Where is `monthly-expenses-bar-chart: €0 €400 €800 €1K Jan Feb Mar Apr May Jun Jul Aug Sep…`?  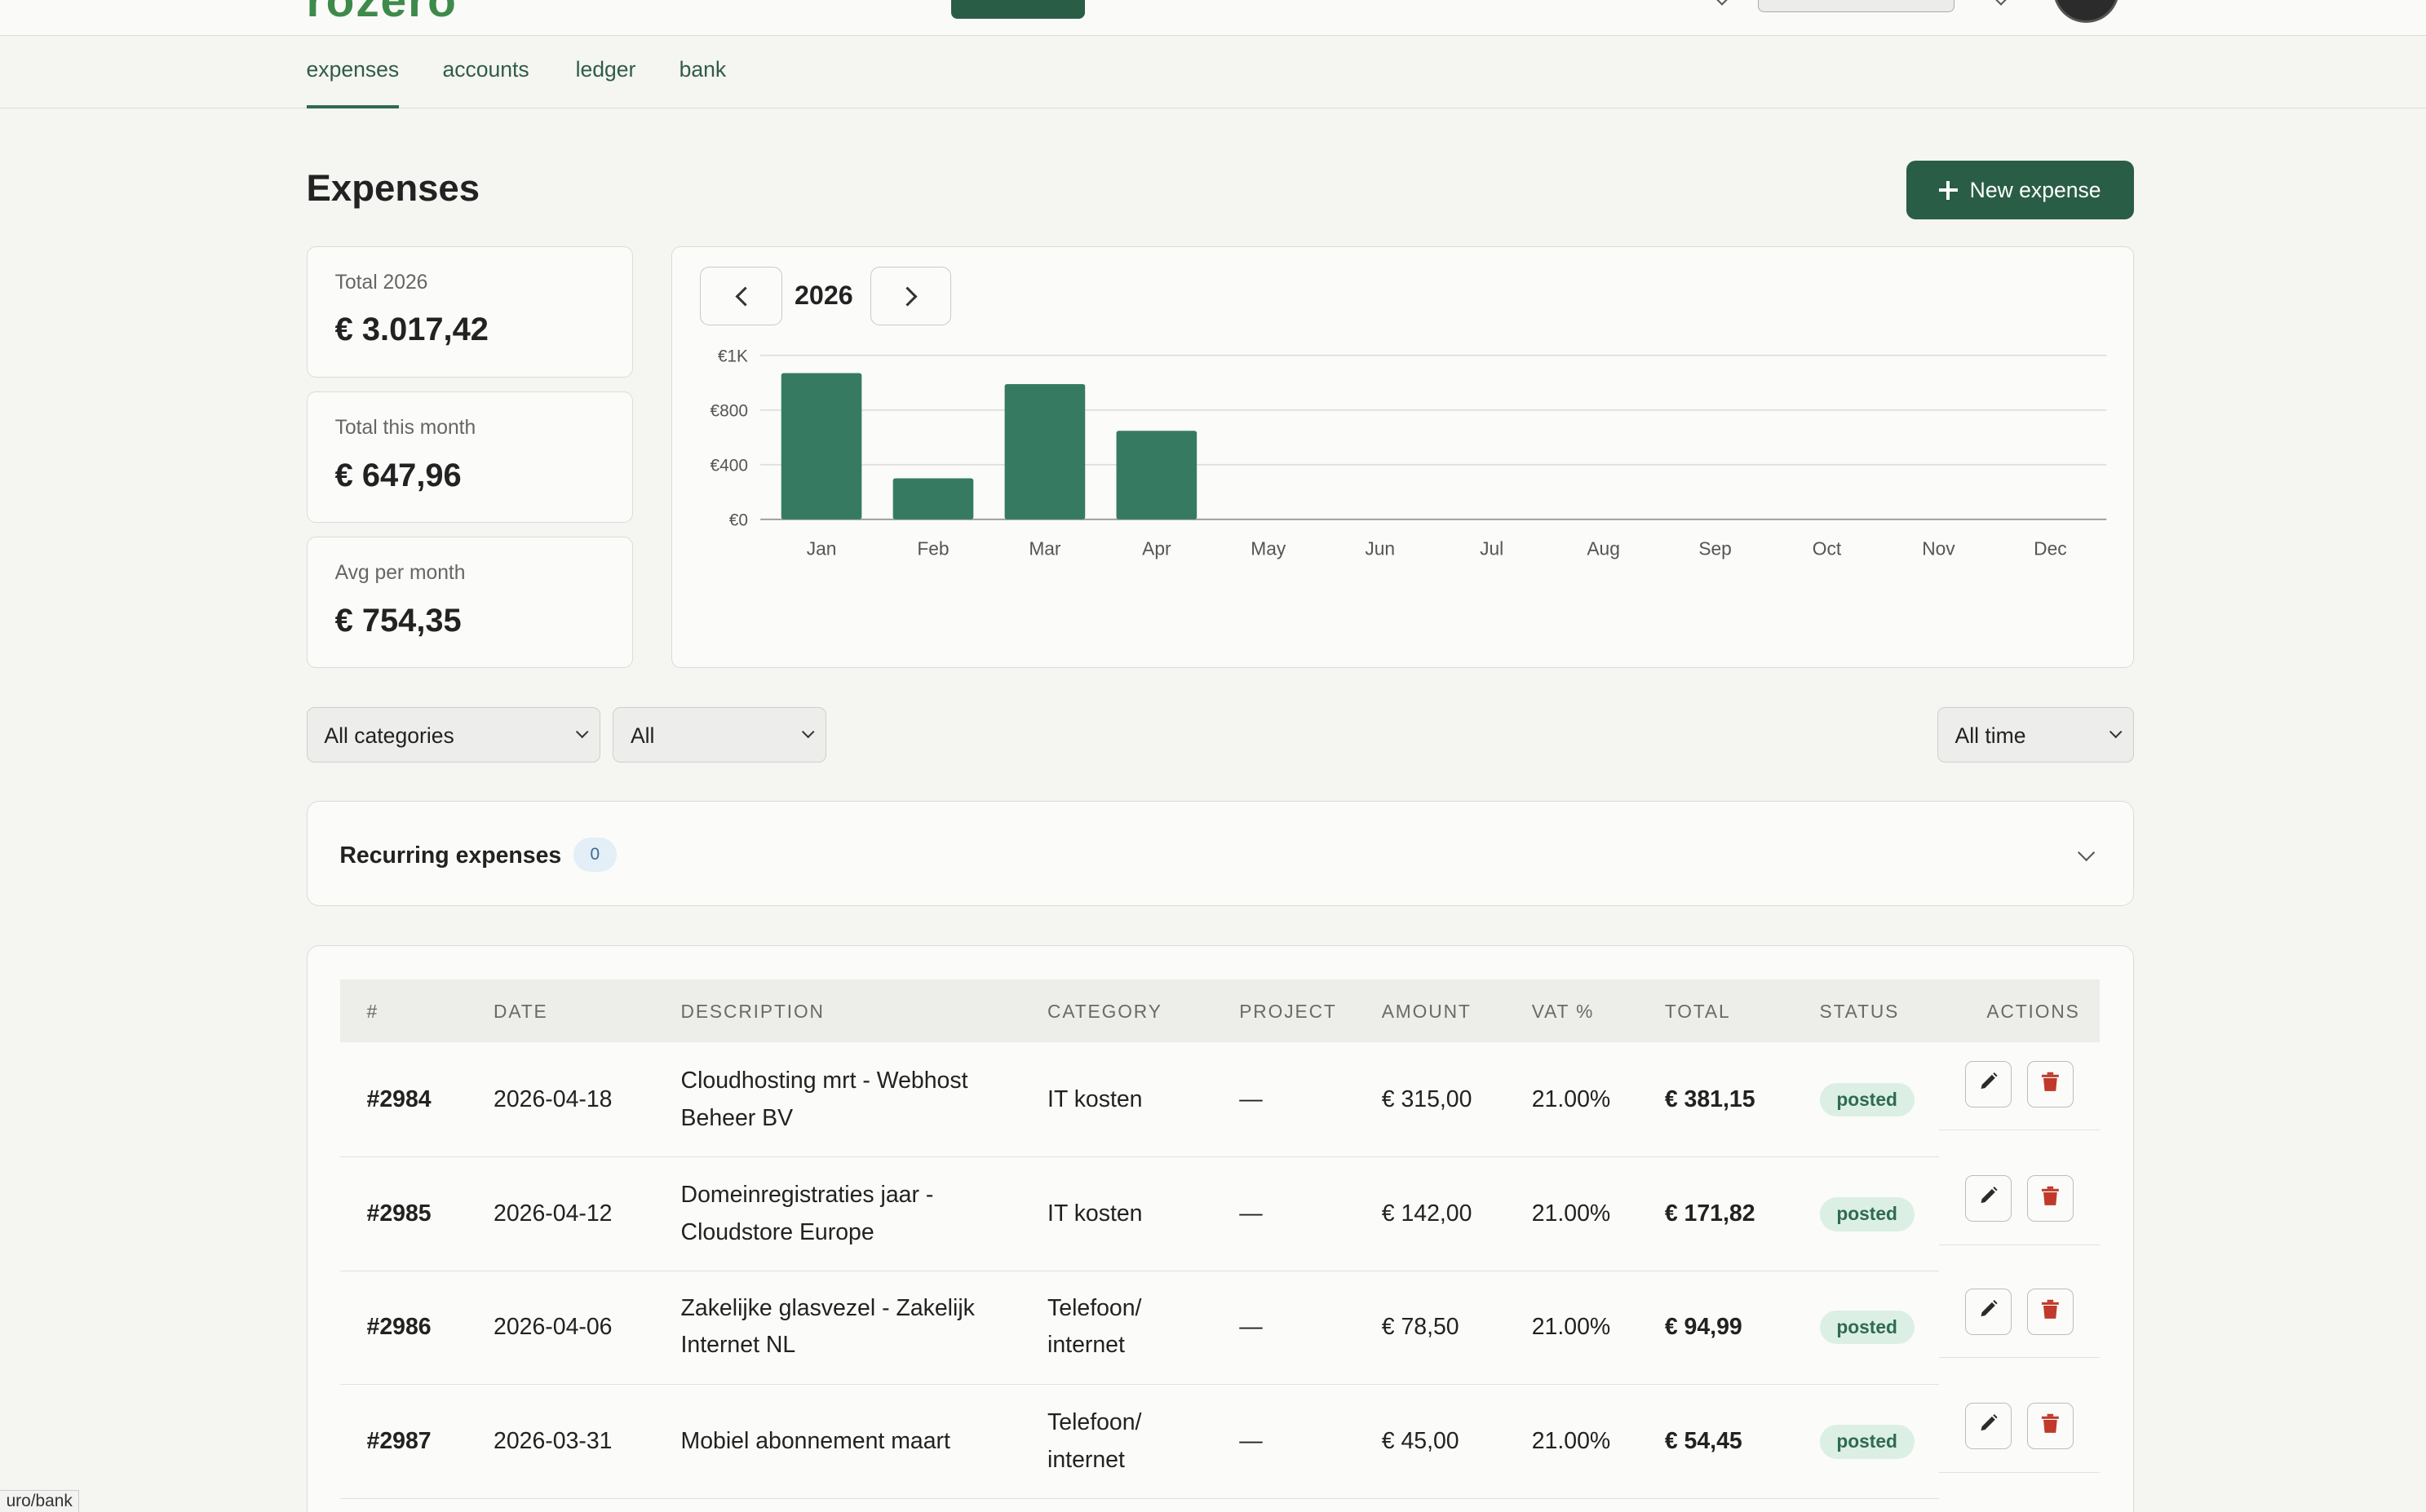
monthly-expenses-bar-chart: €0 €400 €800 €1K Jan Feb Mar Apr May Jun Jul Aug Sep… is located at coordinates (1409, 453).